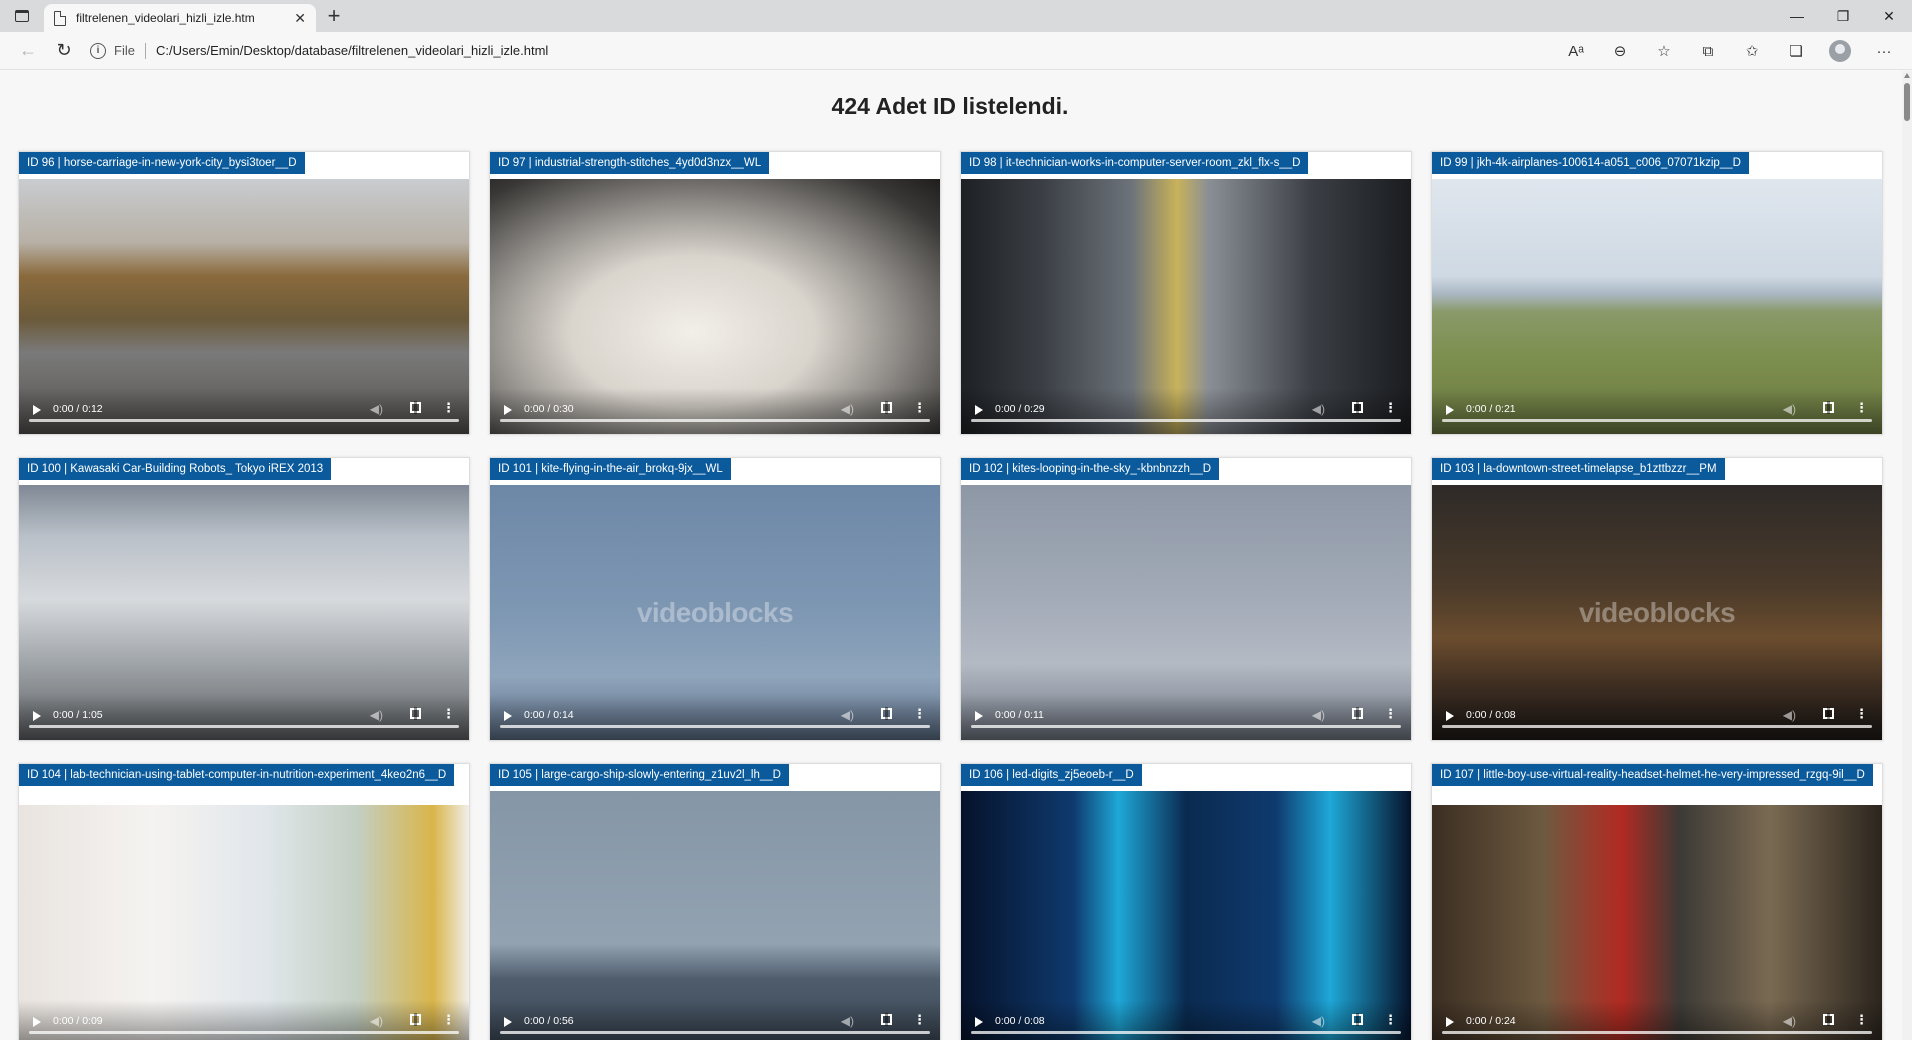 The image size is (1912, 1040). What do you see at coordinates (64, 51) in the screenshot?
I see `refresh-icon: ↻` at bounding box center [64, 51].